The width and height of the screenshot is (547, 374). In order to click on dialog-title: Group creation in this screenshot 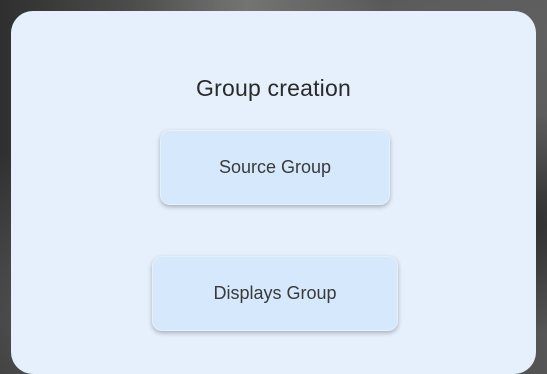, I will do `click(273, 88)`.